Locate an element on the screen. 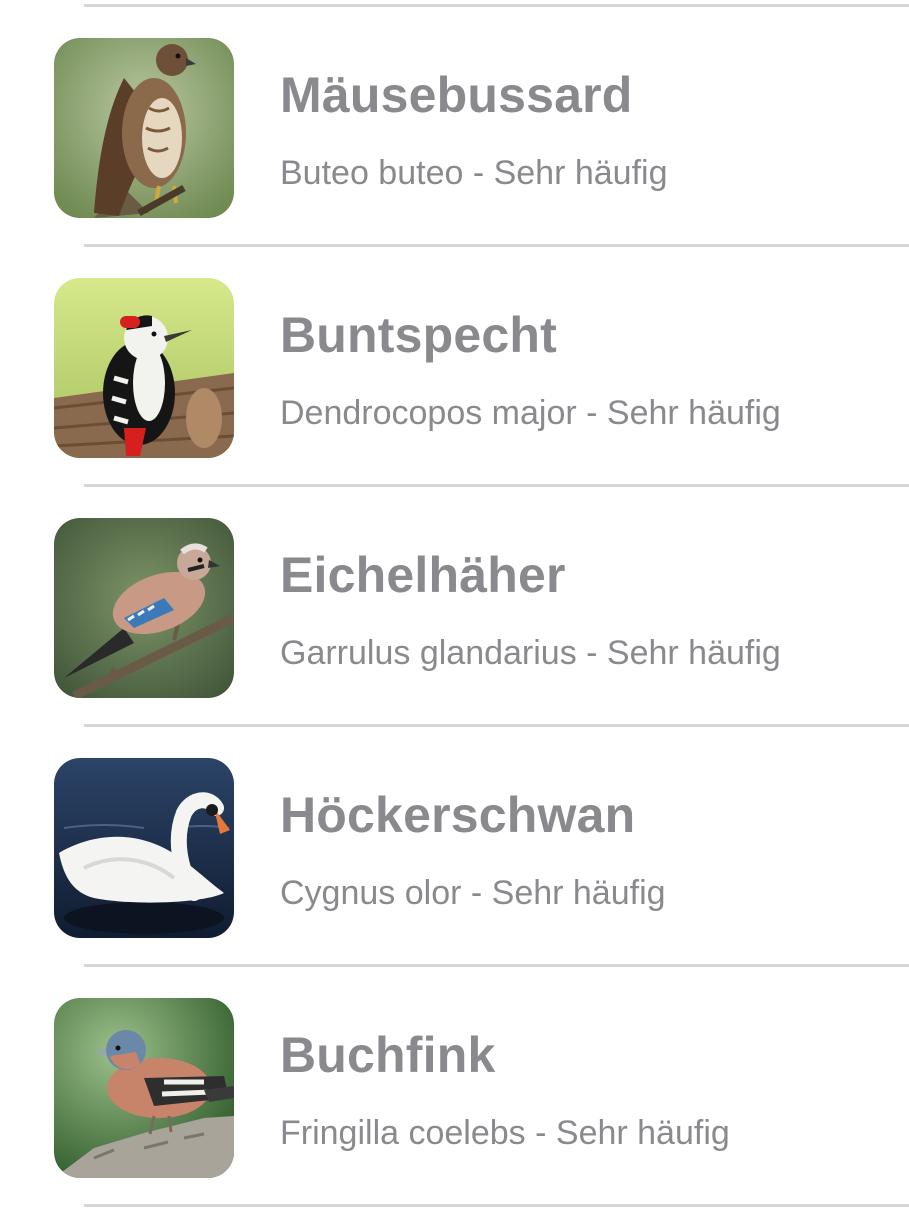 The width and height of the screenshot is (909, 1216). list-separator is located at coordinates (496, 1205).